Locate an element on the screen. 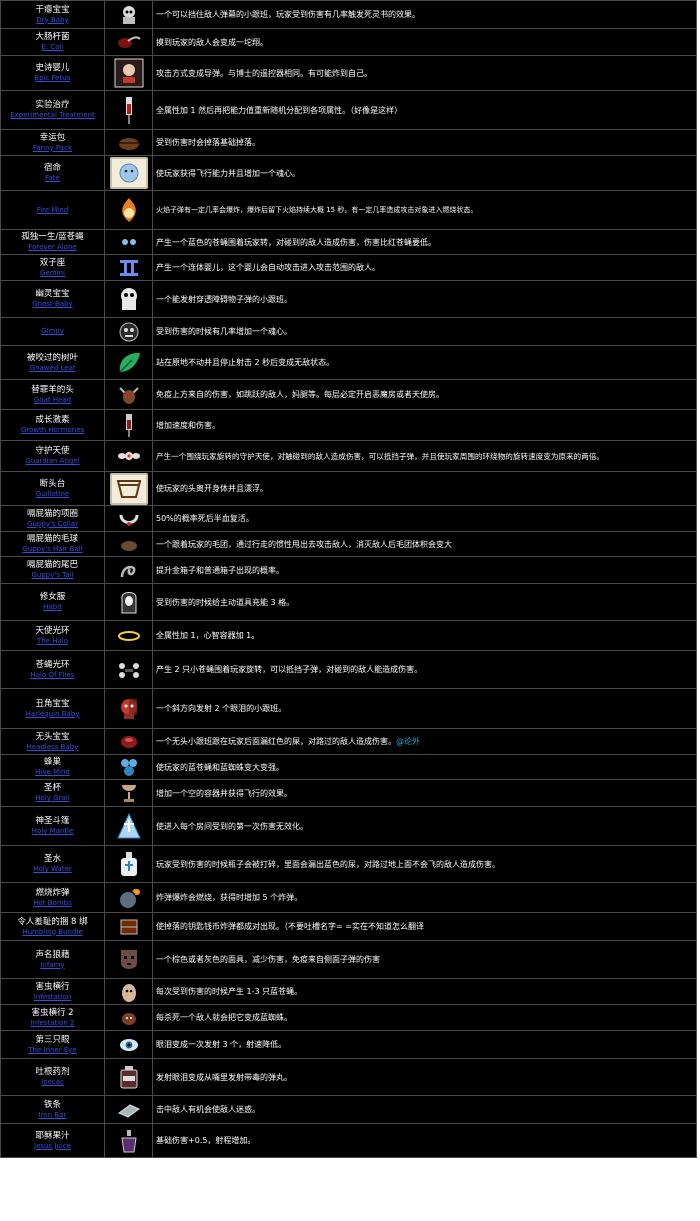  item-name-cn: 天使光环 is located at coordinates (52, 630).